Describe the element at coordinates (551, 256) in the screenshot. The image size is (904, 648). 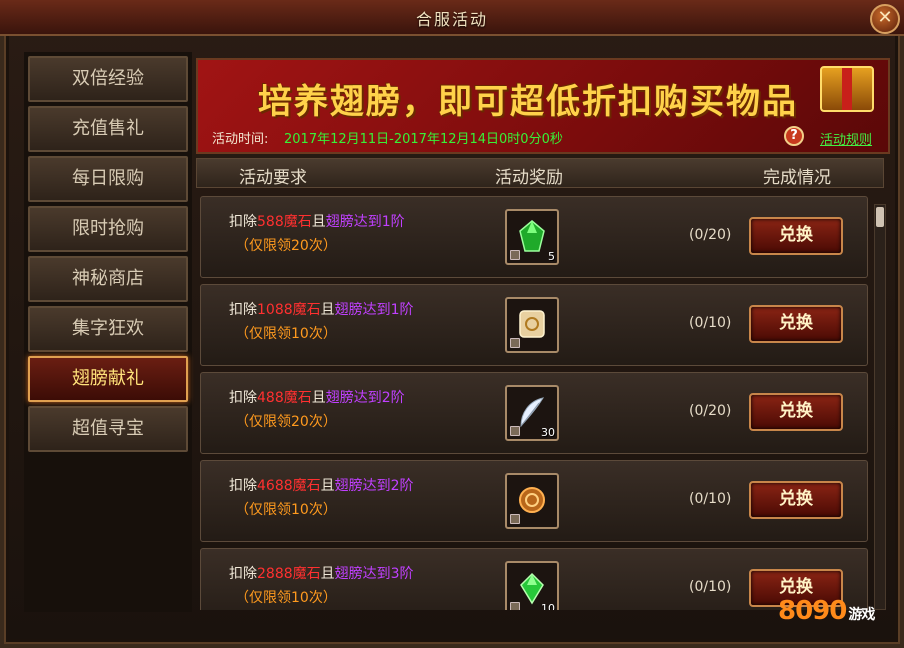
I see `item-count: 5` at that location.